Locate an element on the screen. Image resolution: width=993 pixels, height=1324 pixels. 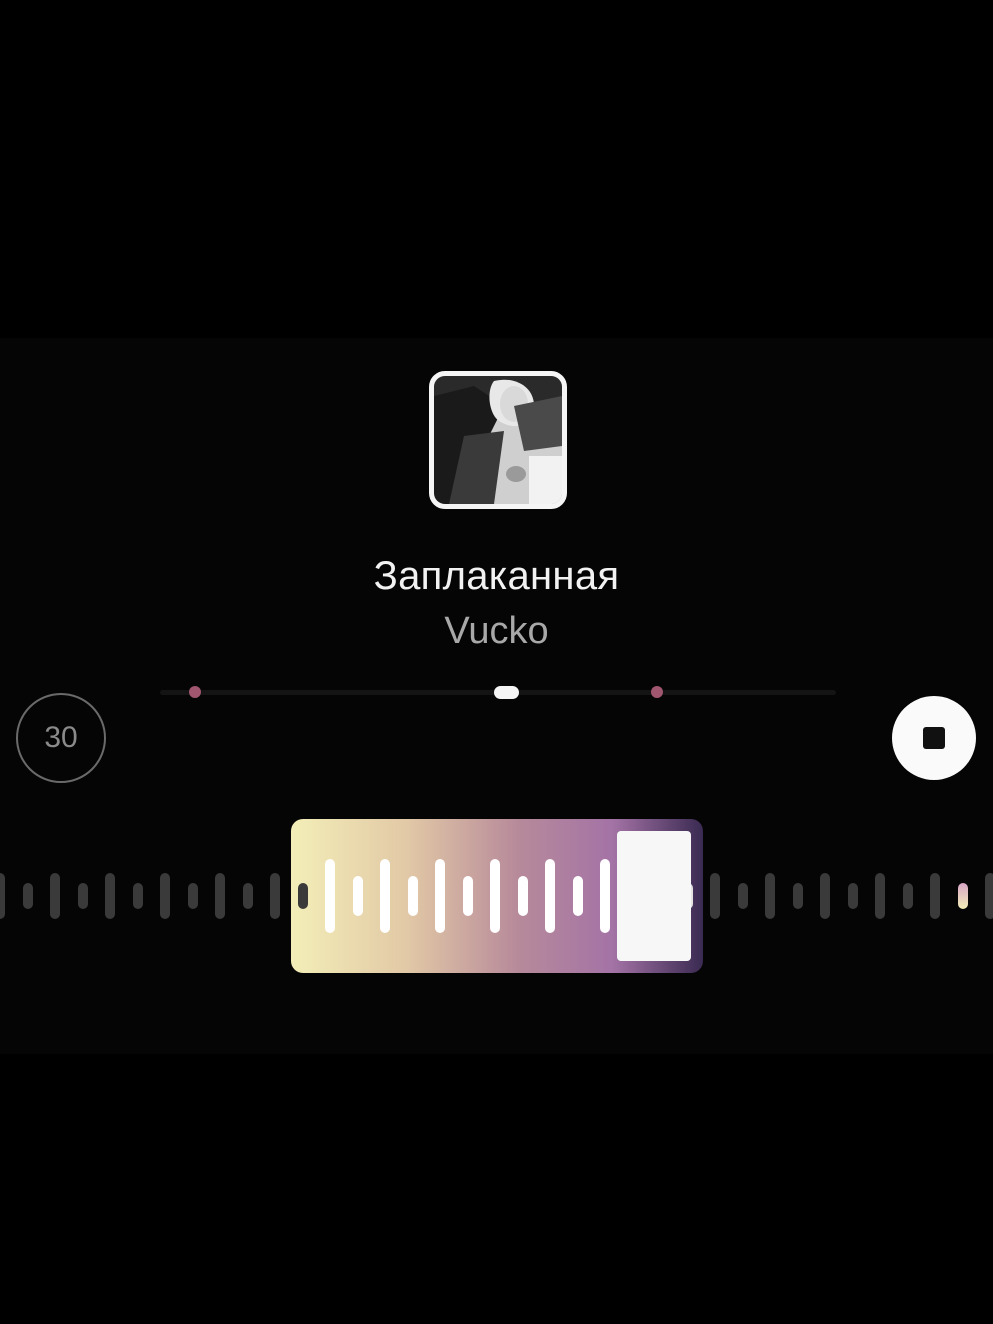
stop-icon is located at coordinates (934, 738).